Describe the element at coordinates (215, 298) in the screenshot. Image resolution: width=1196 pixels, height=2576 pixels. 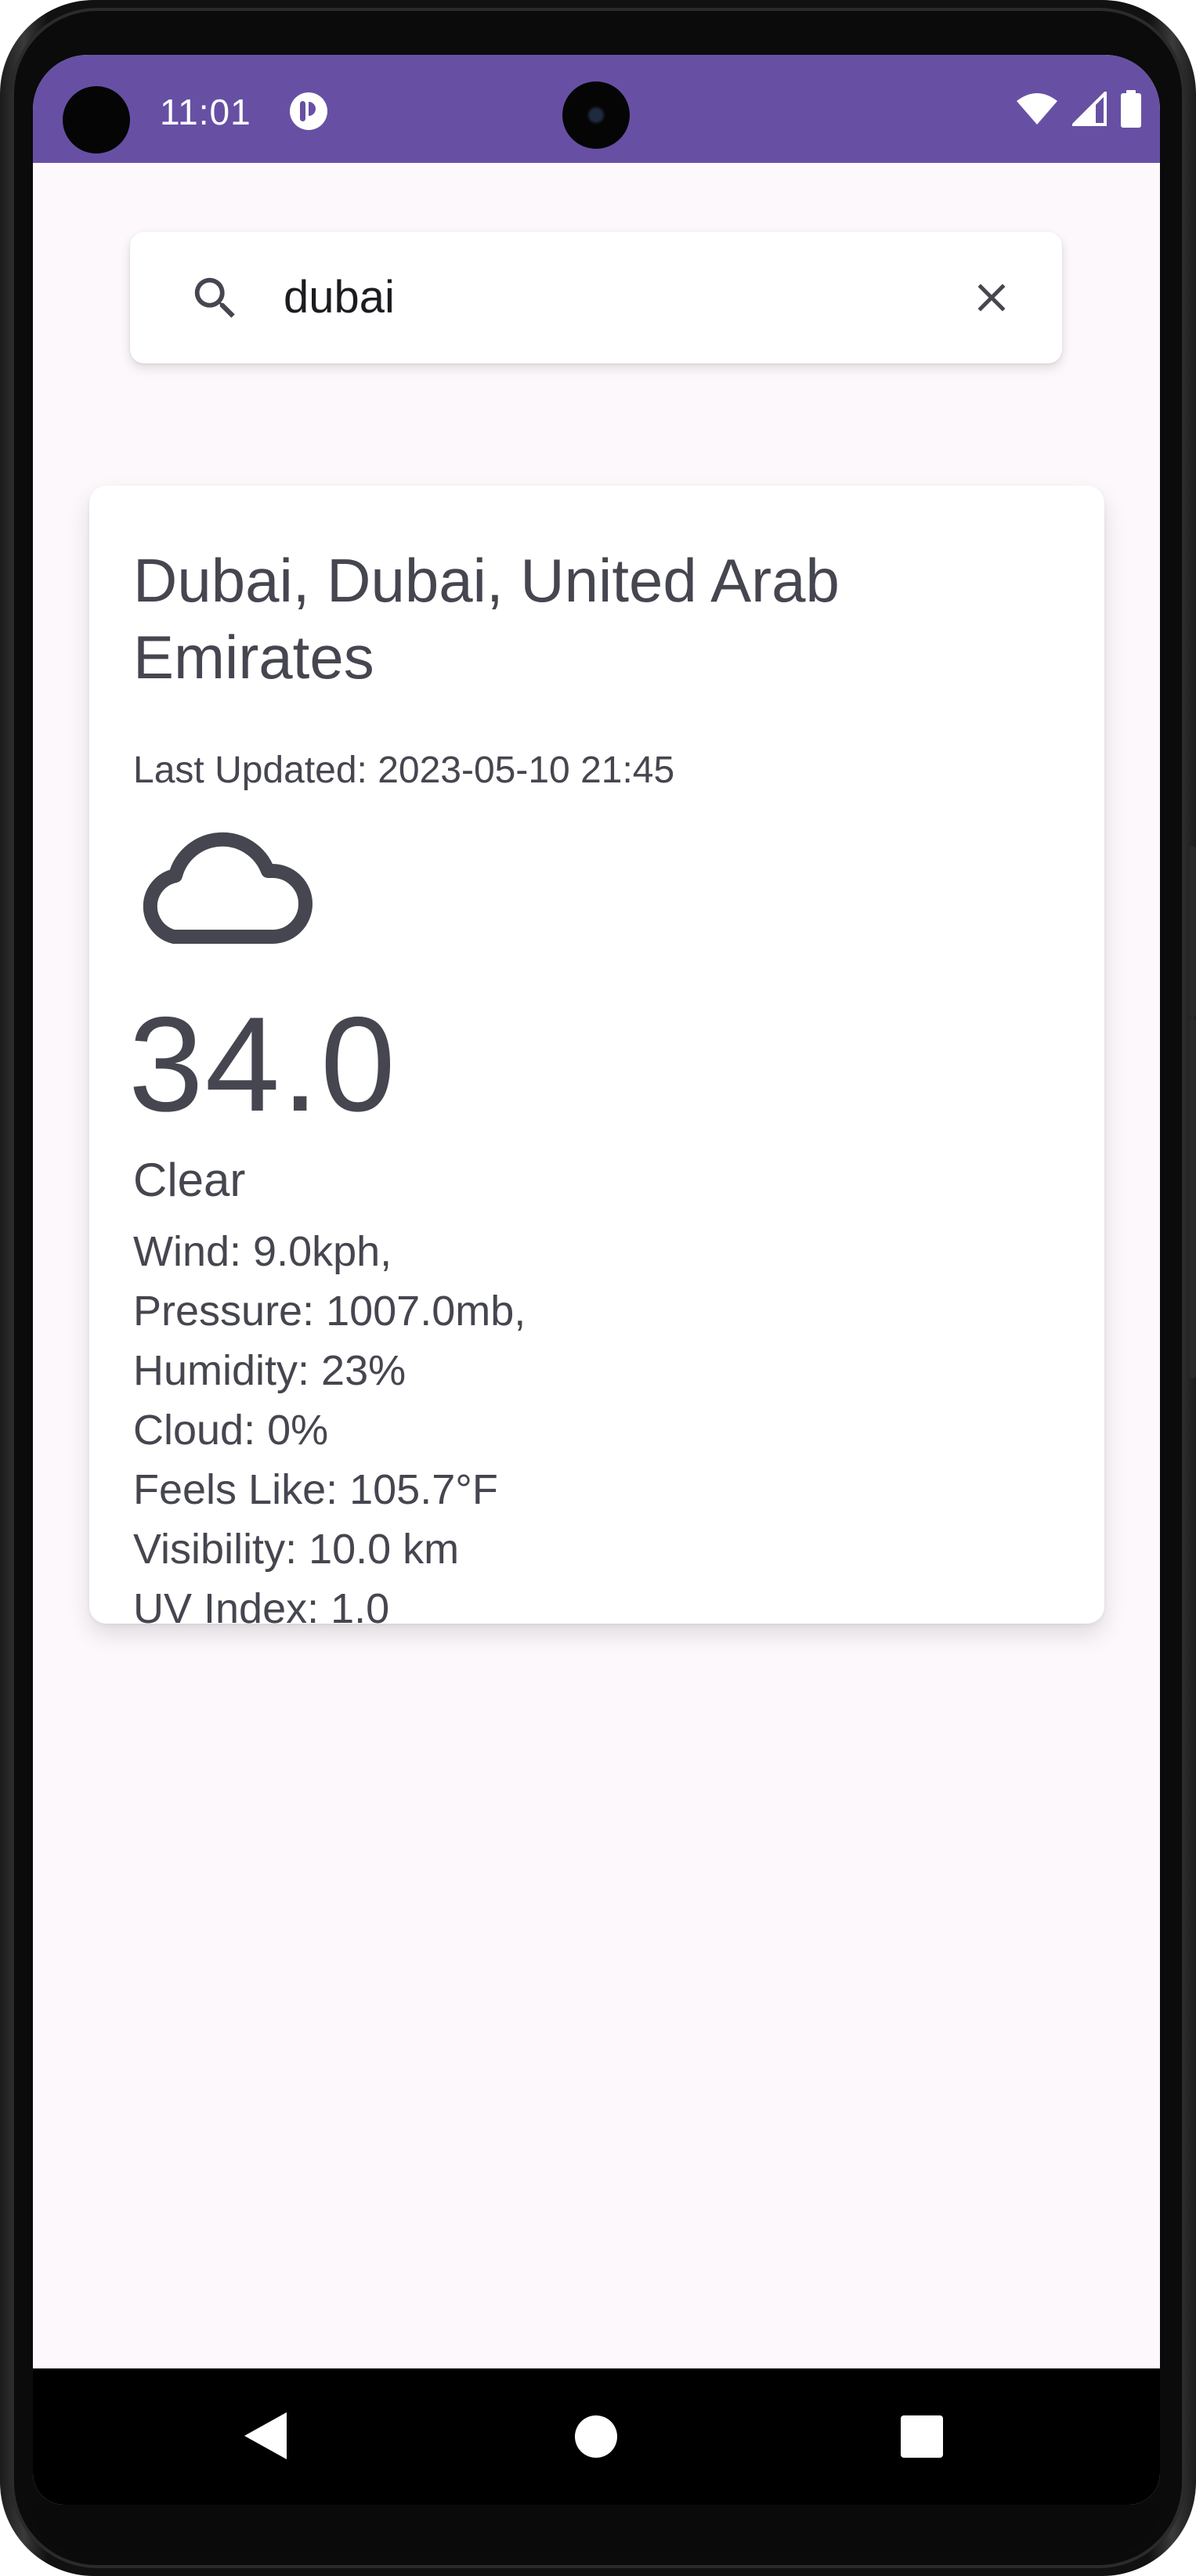
I see `search-icon` at that location.